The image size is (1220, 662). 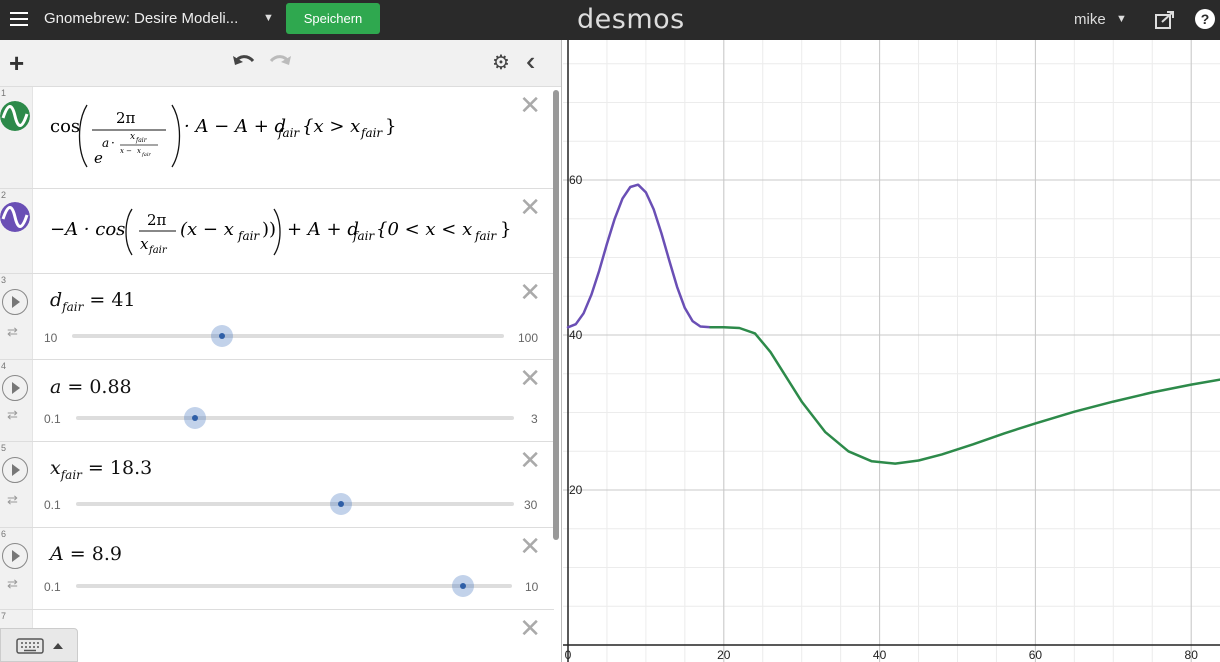 I want to click on expr1-cond-close: }, so click(x=390, y=126).